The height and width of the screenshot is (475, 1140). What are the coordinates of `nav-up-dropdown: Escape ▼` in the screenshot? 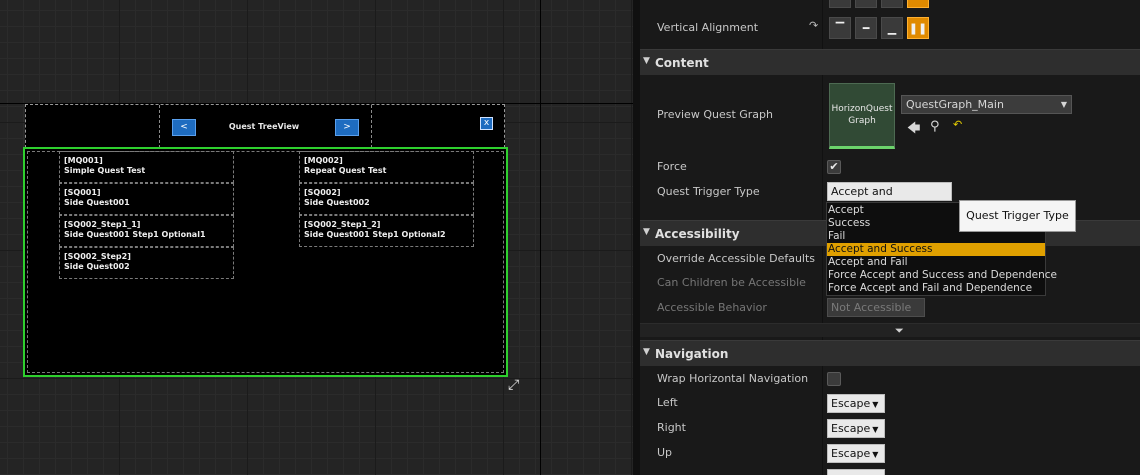 It's located at (856, 453).